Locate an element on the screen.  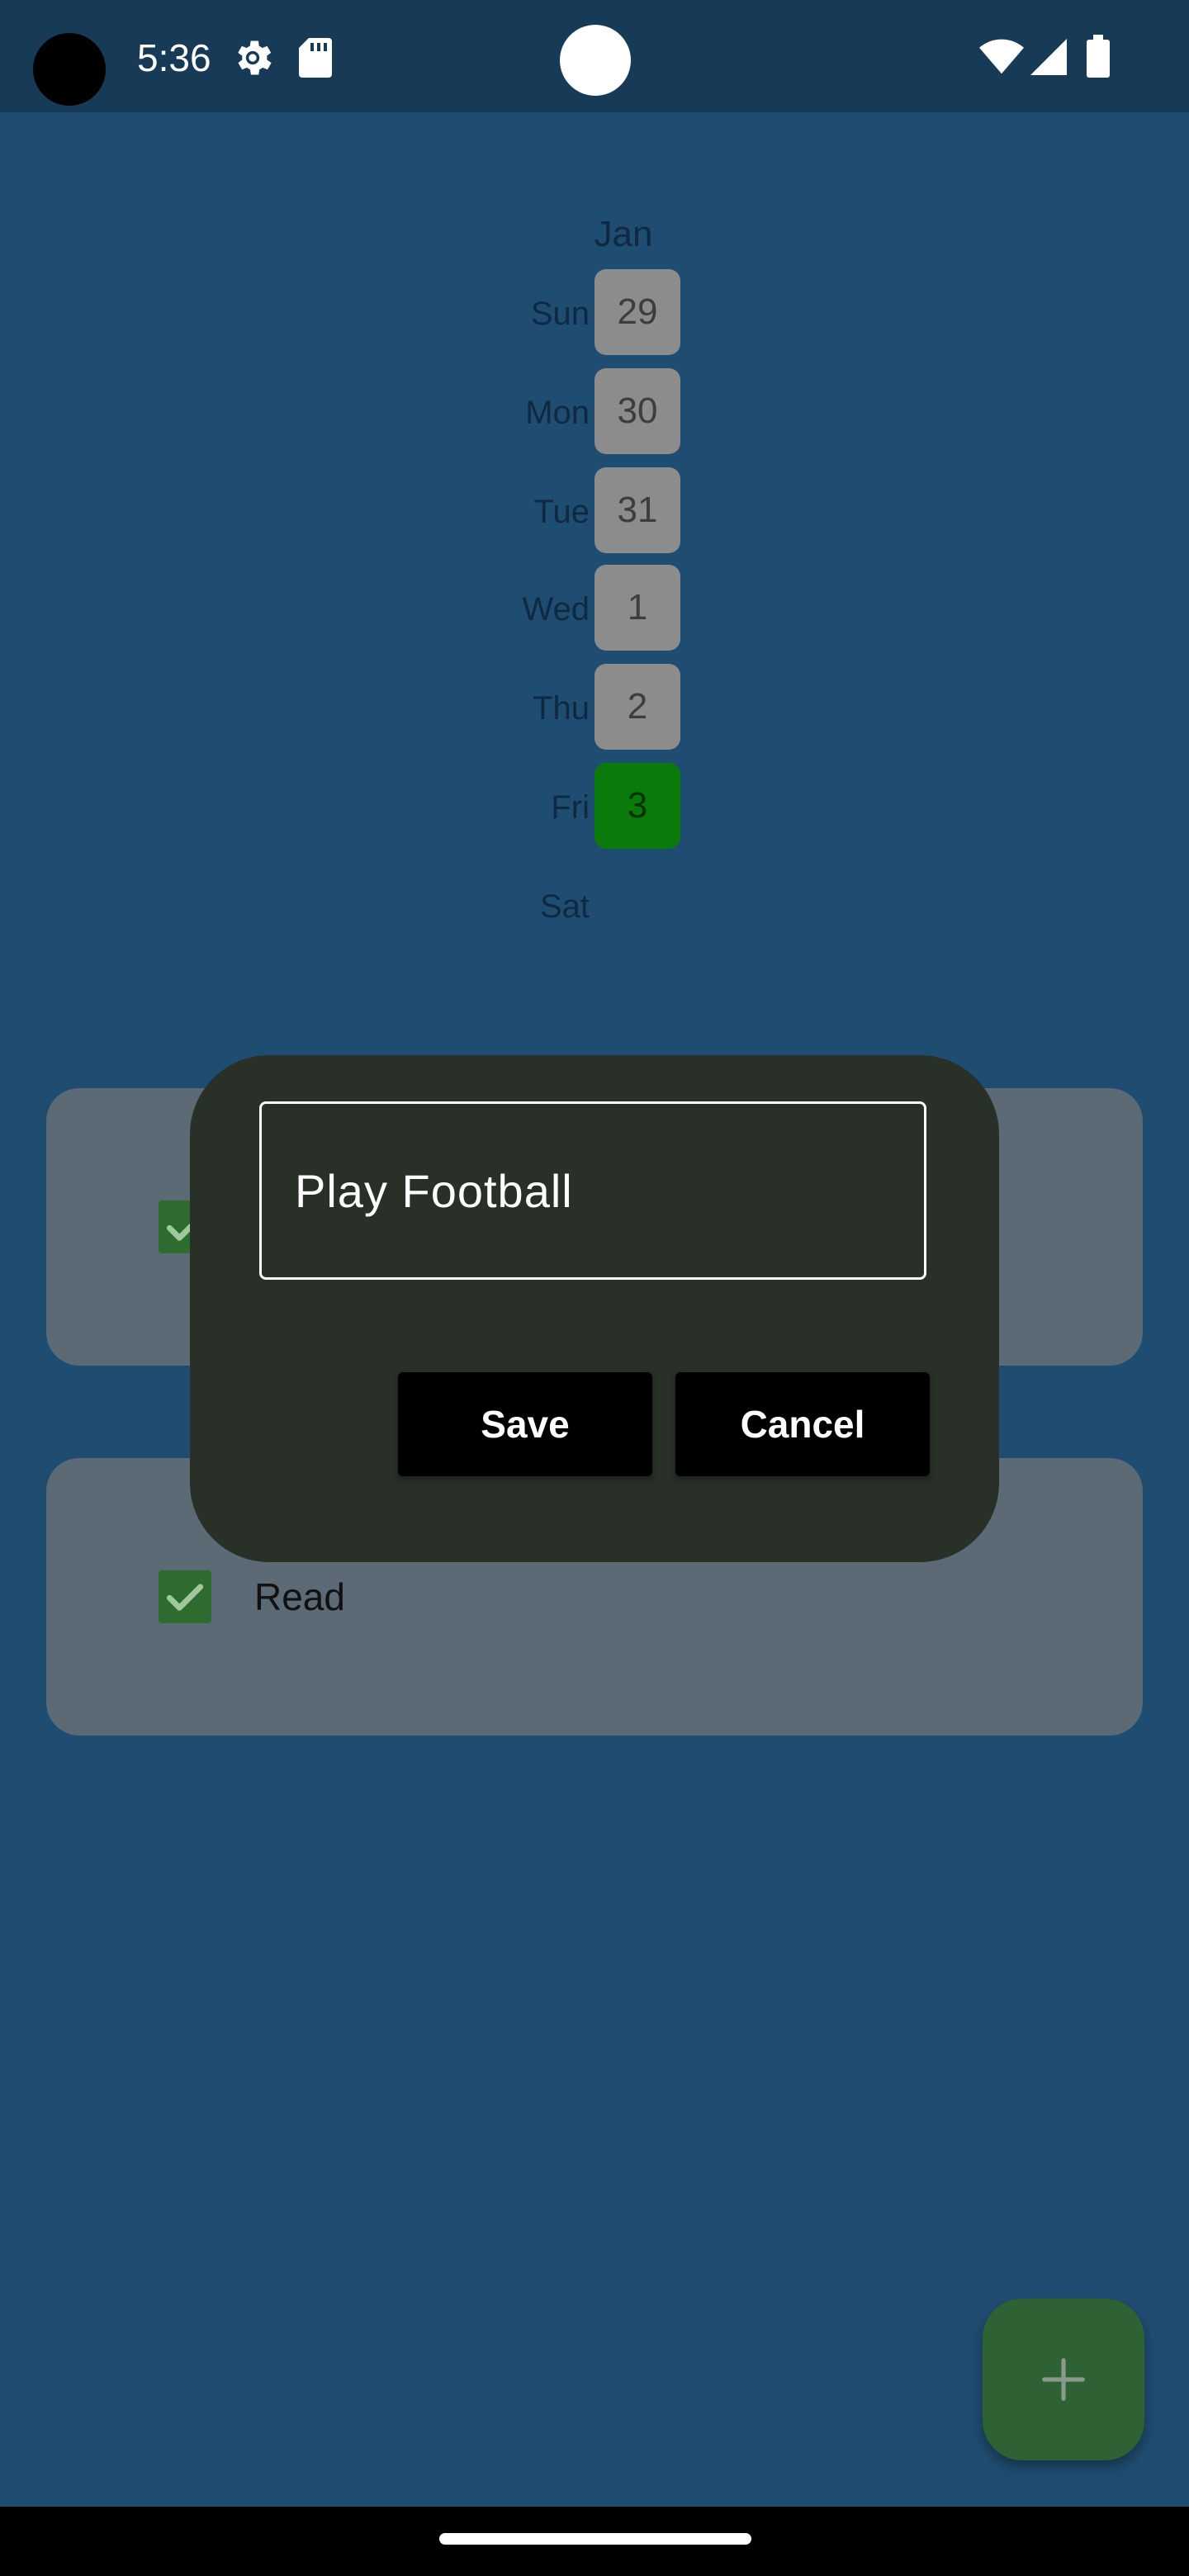
weekday-wed: Wed is located at coordinates (556, 609).